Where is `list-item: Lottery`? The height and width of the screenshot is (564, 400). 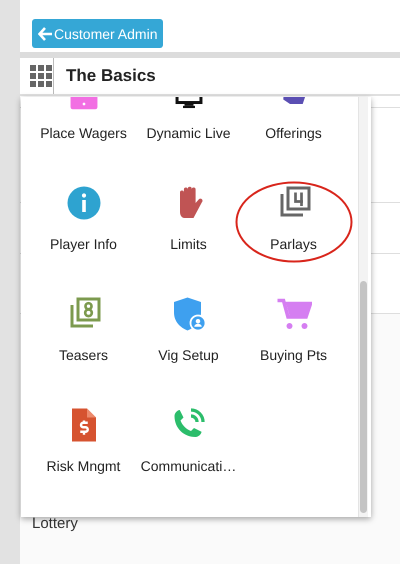 list-item: Lottery is located at coordinates (216, 523).